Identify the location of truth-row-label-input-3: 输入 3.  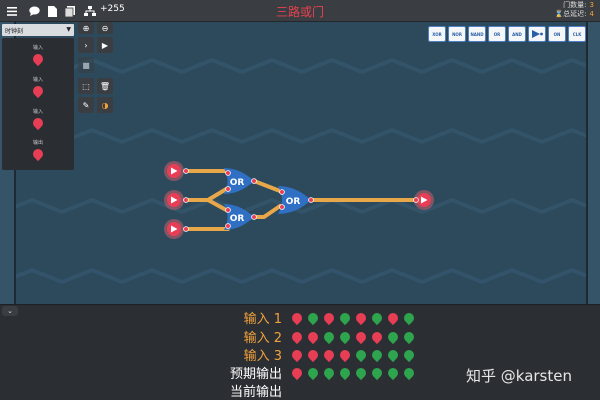
(262, 356).